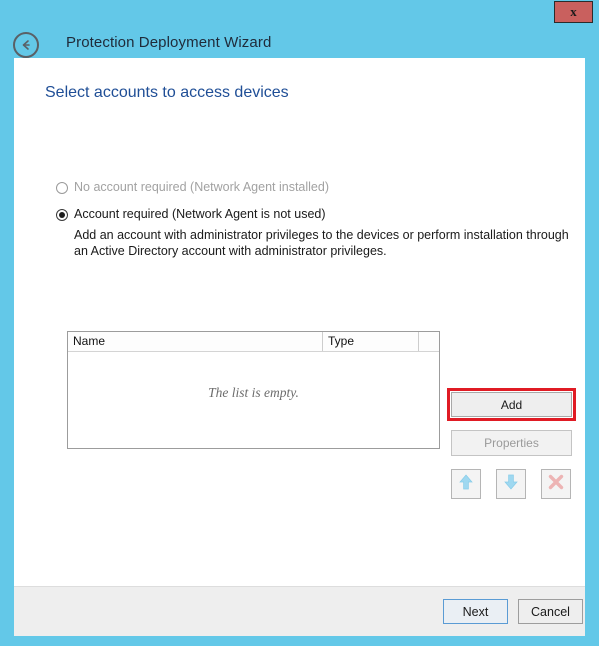 This screenshot has height=646, width=599. I want to click on arrow-down-icon, so click(511, 484).